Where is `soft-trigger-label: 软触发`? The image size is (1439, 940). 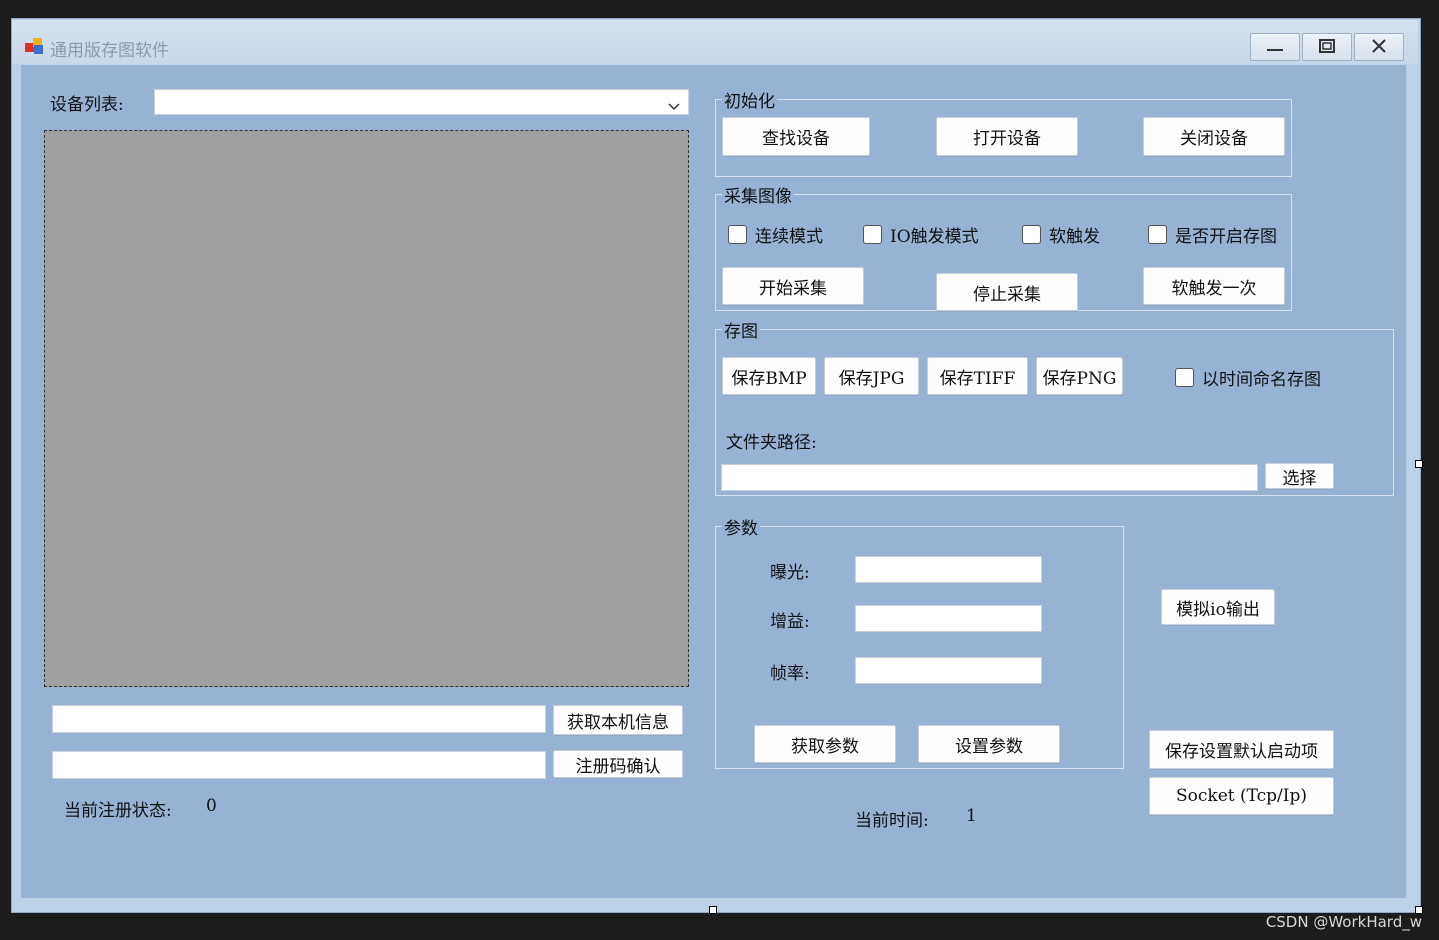 soft-trigger-label: 软触发 is located at coordinates (1074, 237).